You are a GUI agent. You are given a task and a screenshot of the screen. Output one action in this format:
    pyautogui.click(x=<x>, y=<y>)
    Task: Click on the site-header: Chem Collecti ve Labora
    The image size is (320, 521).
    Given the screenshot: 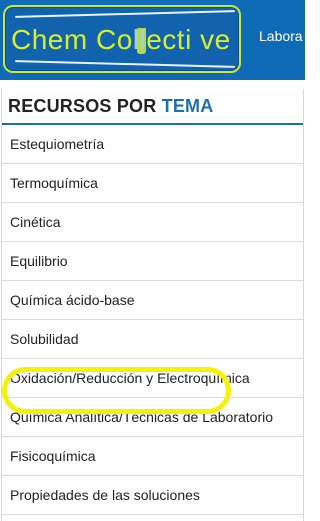 What is the action you would take?
    pyautogui.click(x=152, y=40)
    